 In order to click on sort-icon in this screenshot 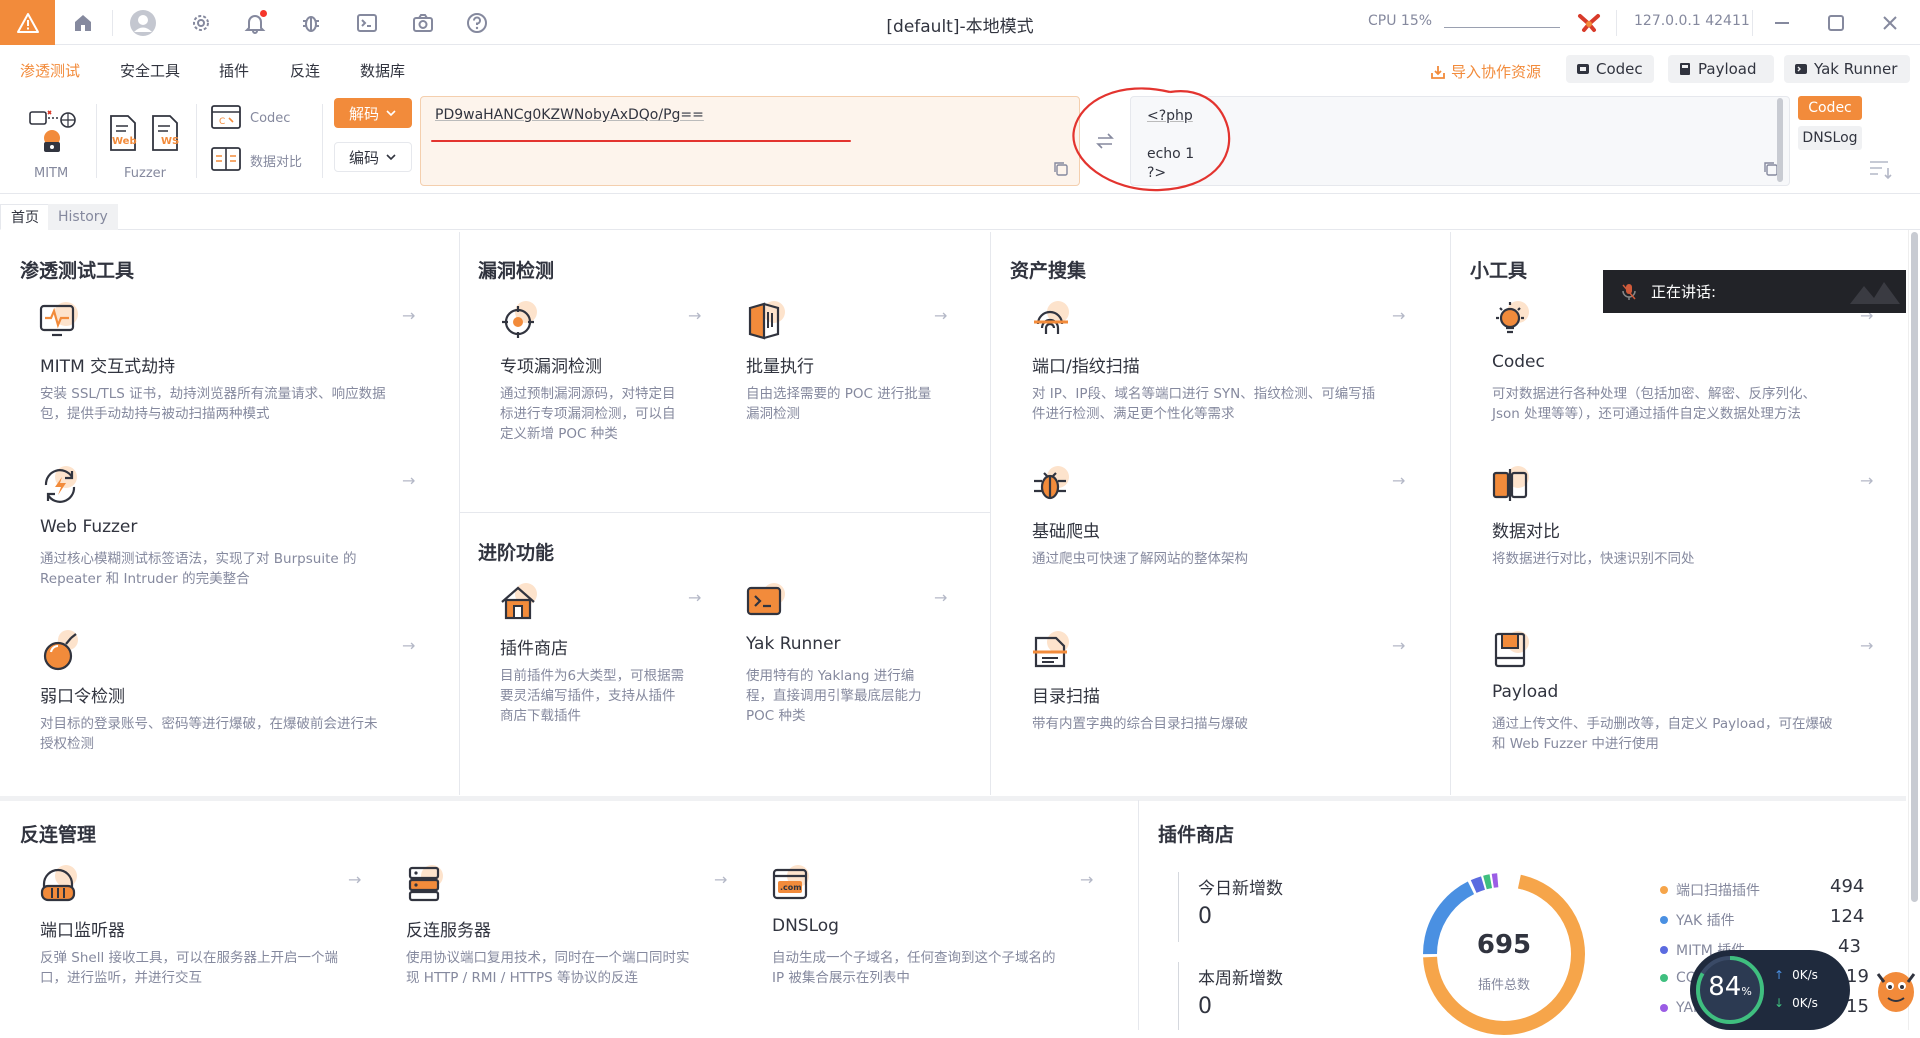, I will do `click(1881, 169)`.